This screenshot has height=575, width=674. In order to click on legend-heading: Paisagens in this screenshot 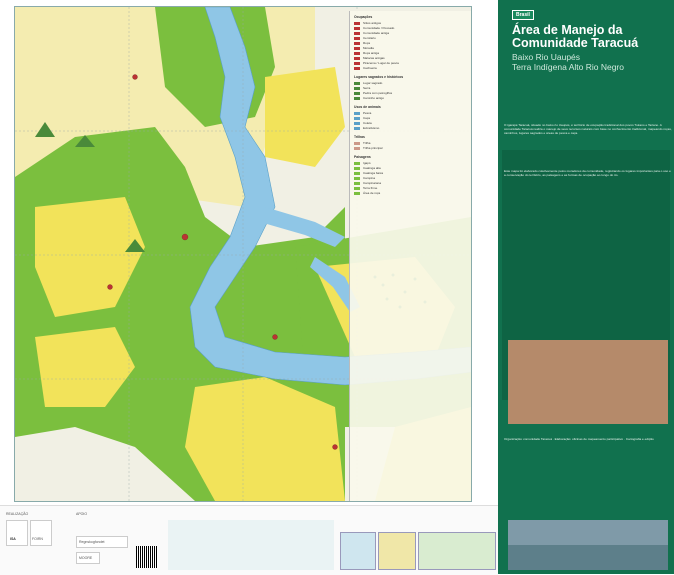, I will do `click(362, 157)`.